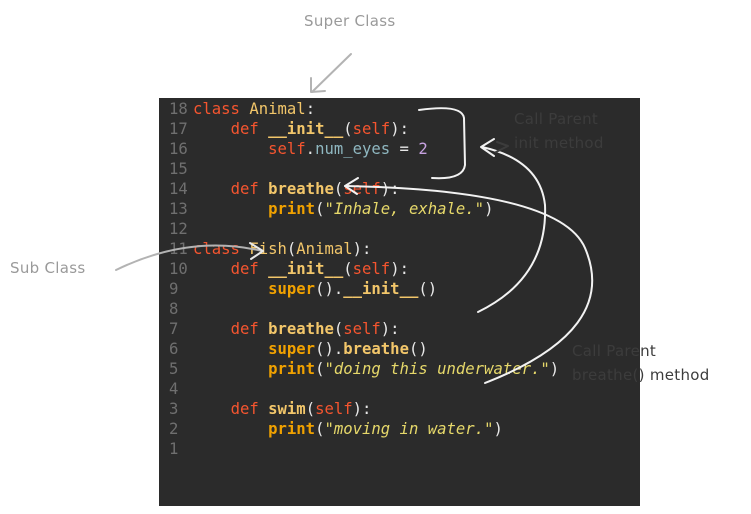  Describe the element at coordinates (174, 349) in the screenshot. I see `line-number: 6` at that location.